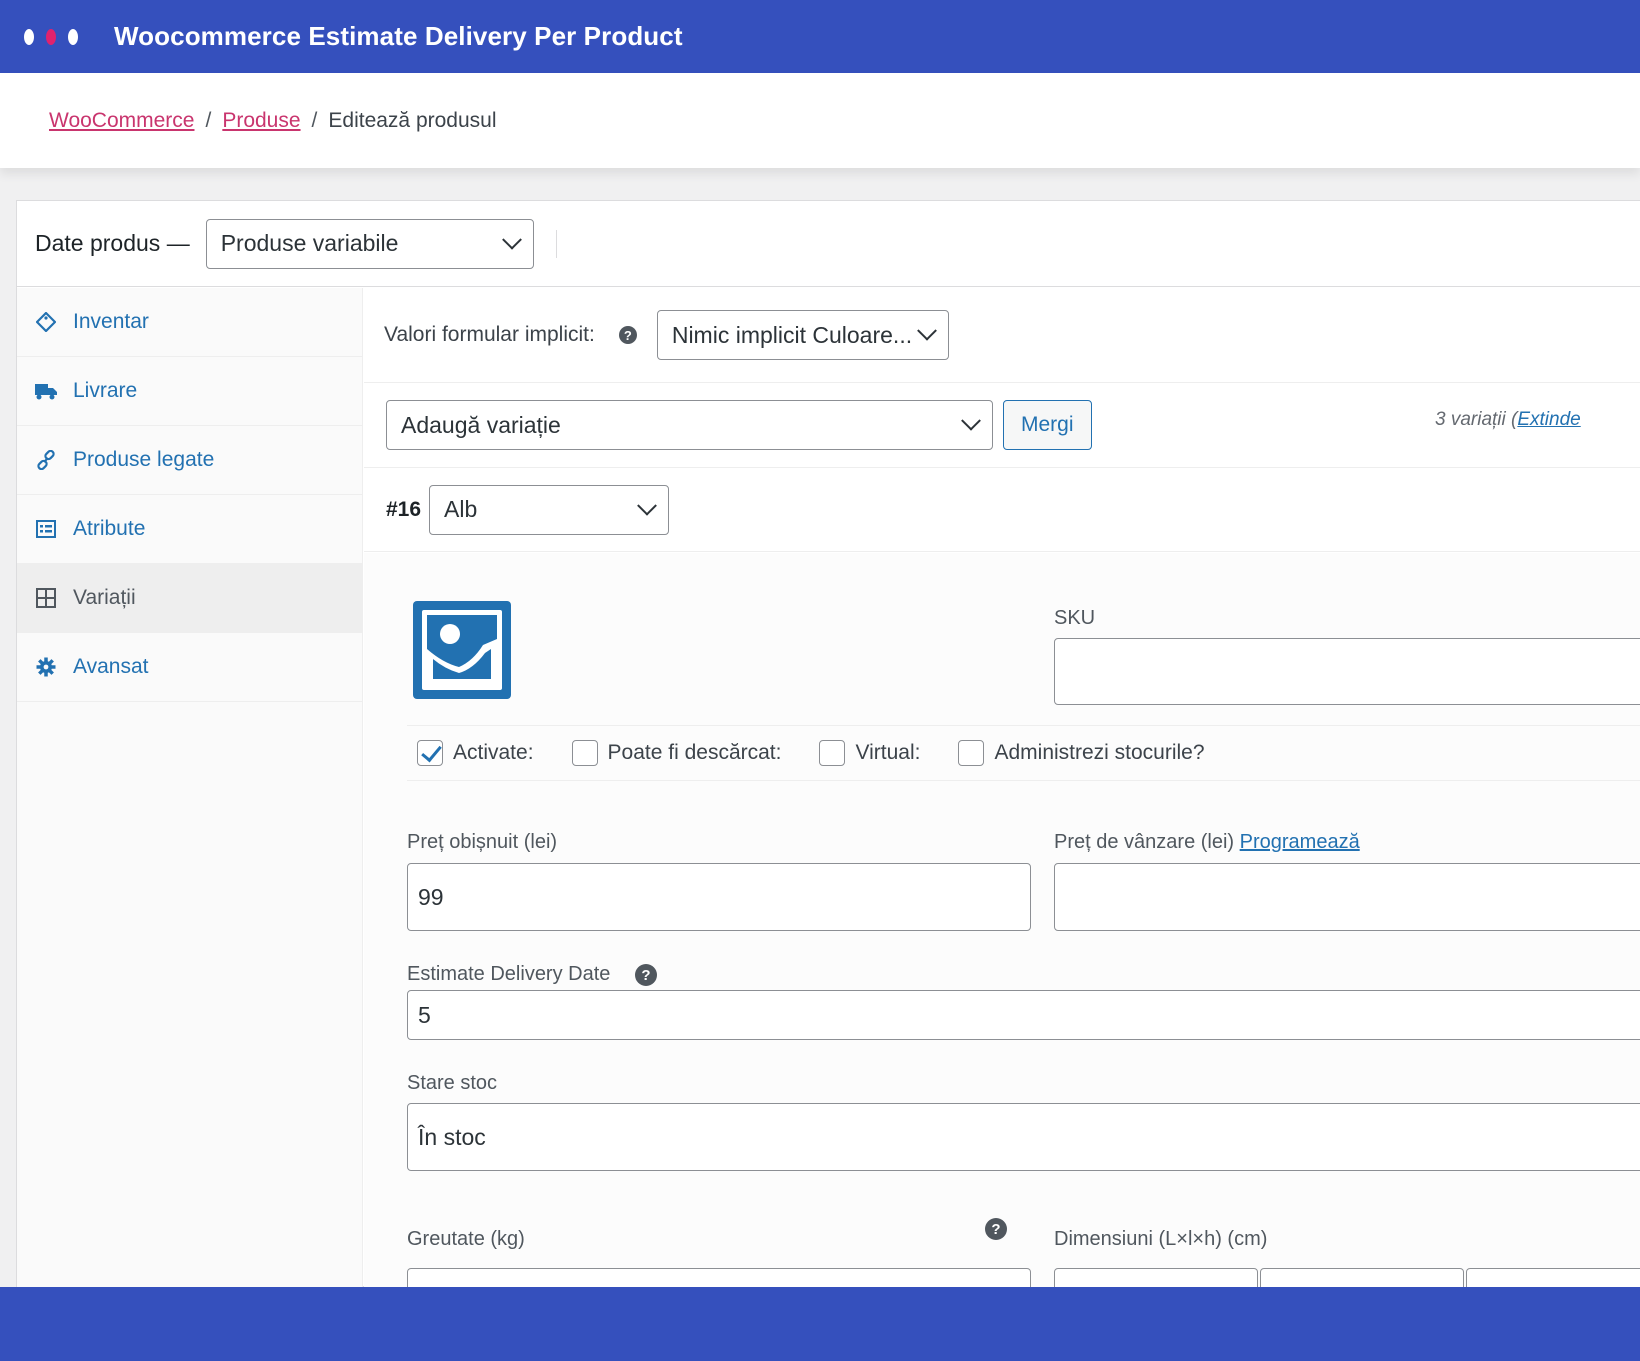  I want to click on variation-attribute-value: Alb, so click(461, 509).